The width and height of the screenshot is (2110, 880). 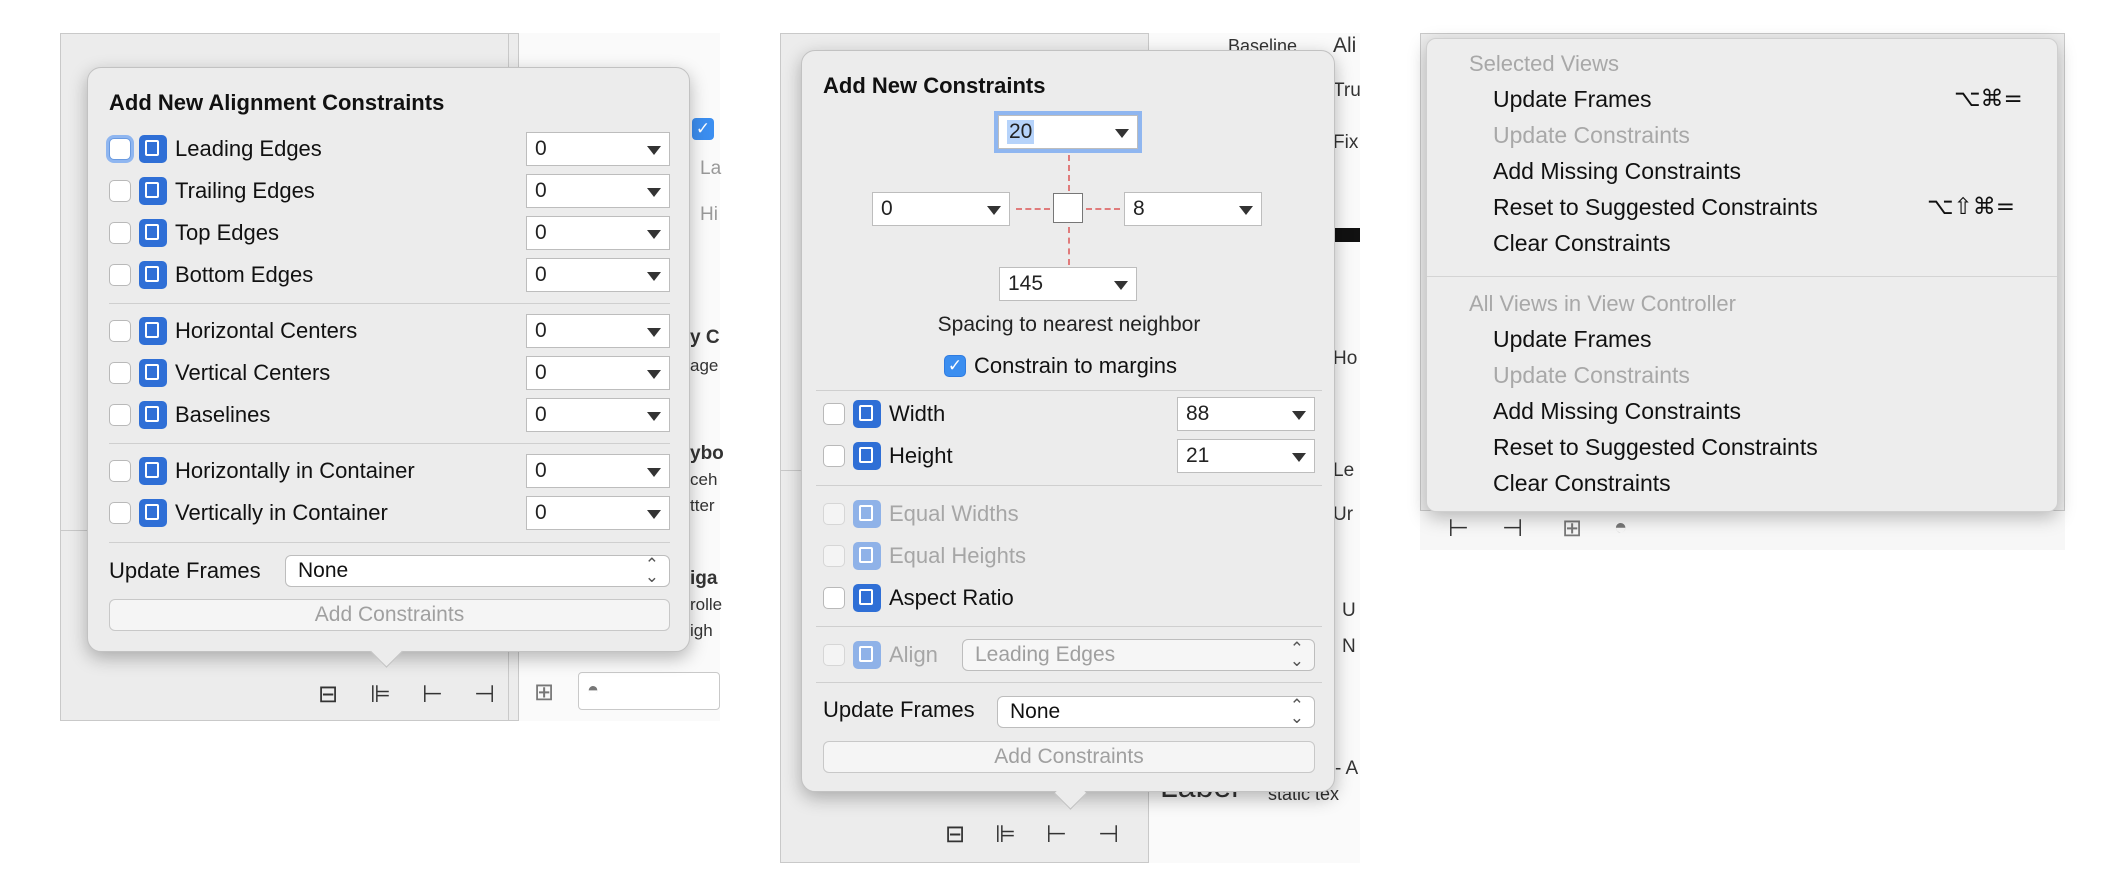 I want to click on align-popup: Leading Edges ⌃ ⌄, so click(x=1138, y=655).